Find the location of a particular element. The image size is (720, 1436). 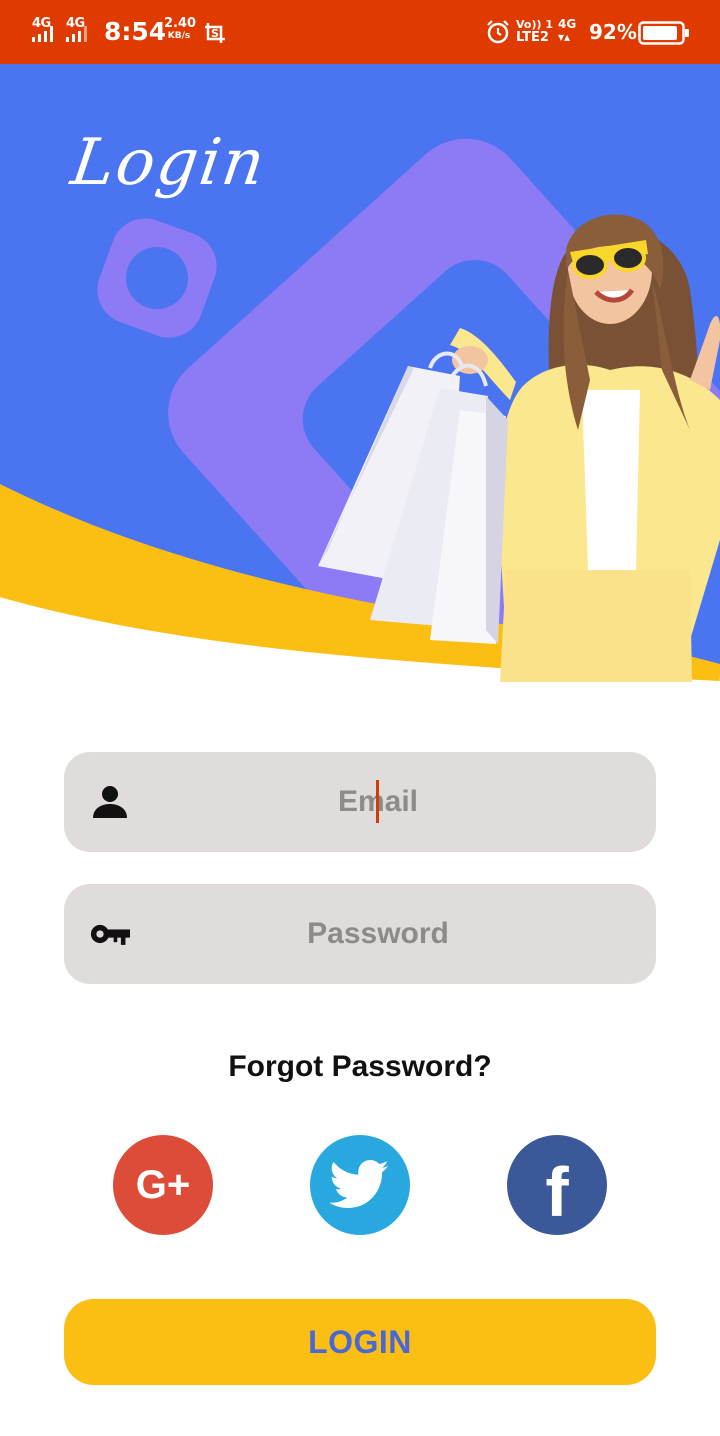

battery-percent: 92% is located at coordinates (613, 32).